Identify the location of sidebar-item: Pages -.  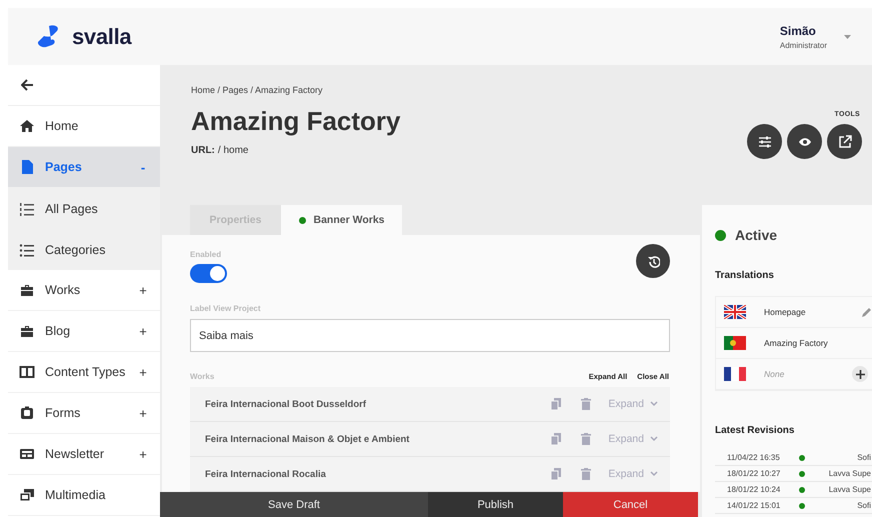
(84, 167).